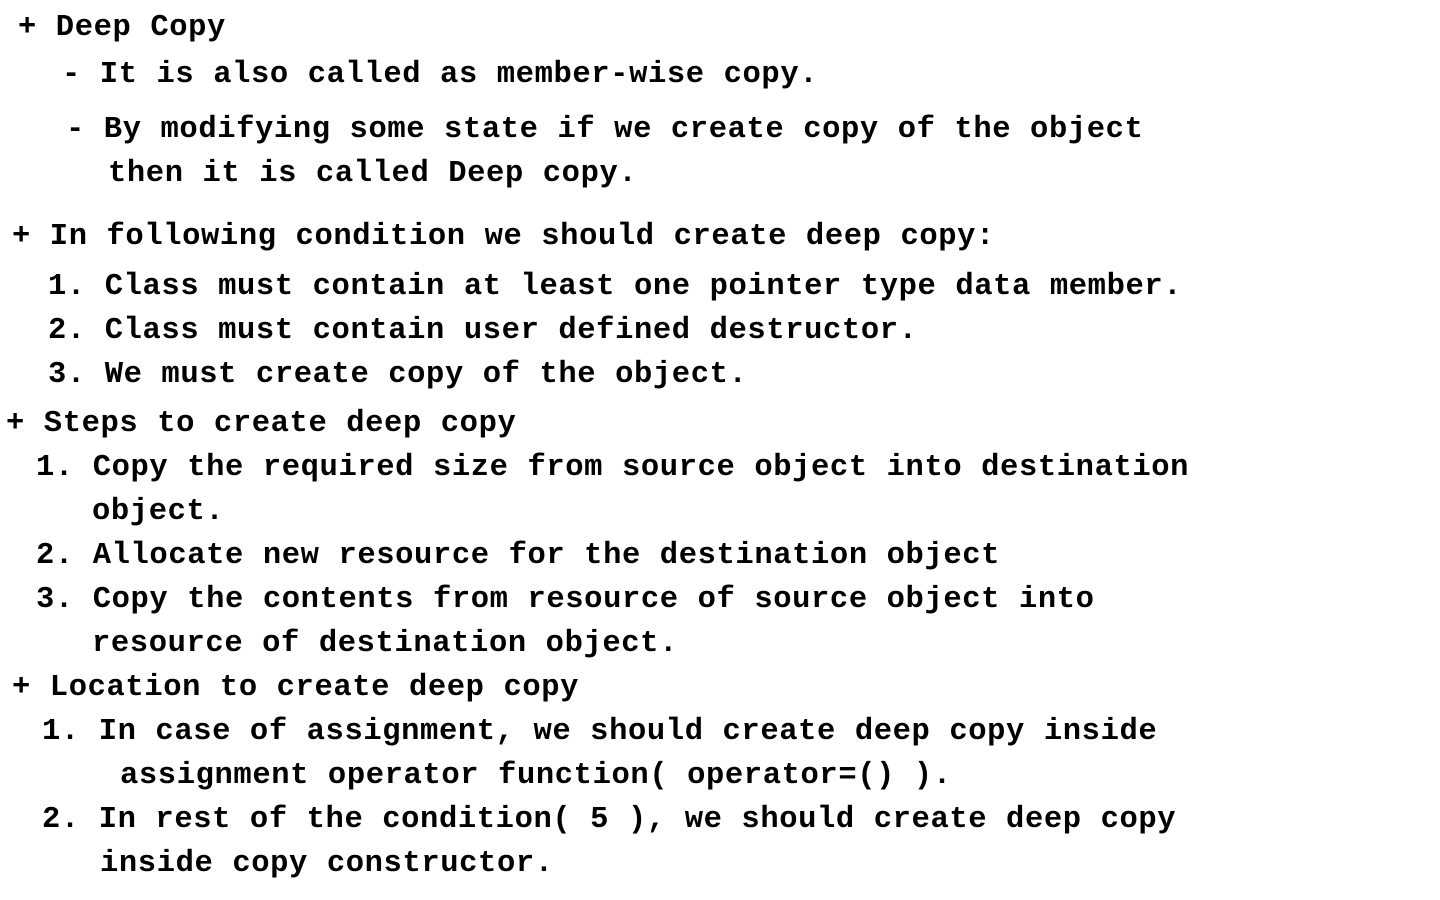 The image size is (1440, 900). I want to click on step-item-1-cont: object., so click(158, 512).